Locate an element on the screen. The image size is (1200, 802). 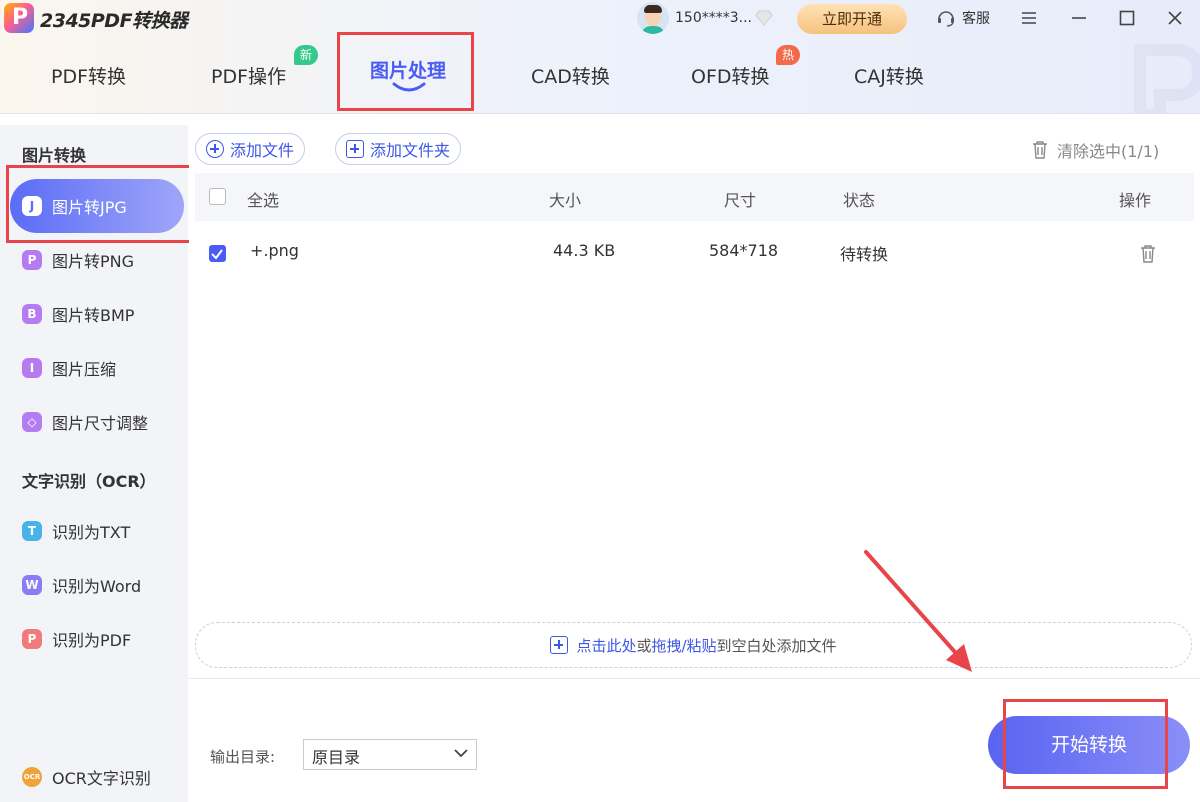
file-name: +.png is located at coordinates (274, 250).